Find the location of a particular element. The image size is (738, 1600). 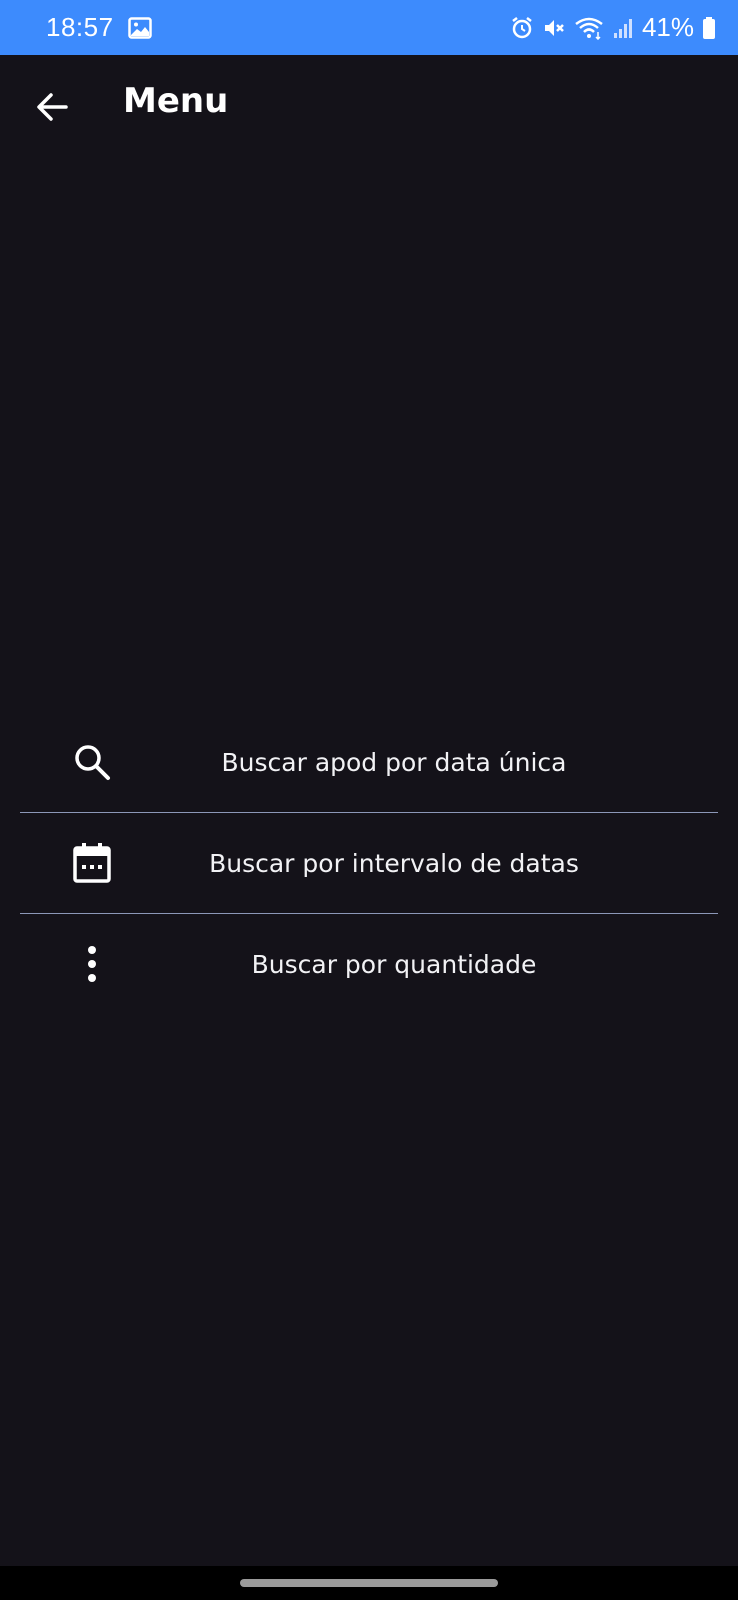

status-time: 18:57 is located at coordinates (80, 27).